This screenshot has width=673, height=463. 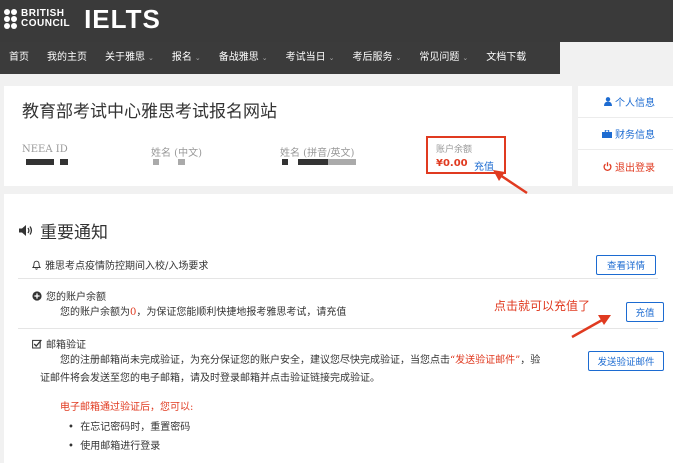 I want to click on arrow-to-recharge-button, so click(x=591, y=327).